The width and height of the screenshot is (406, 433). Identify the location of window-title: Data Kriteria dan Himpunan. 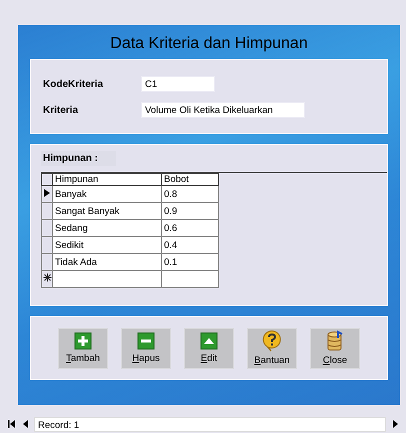
(209, 44).